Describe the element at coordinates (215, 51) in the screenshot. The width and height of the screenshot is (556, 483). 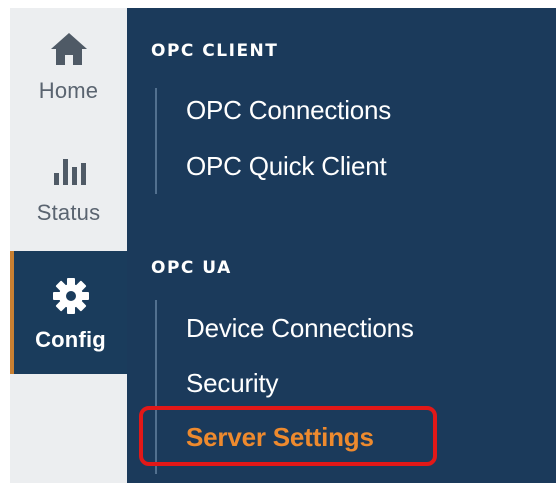
I see `section-heading-opc-client: OPC CLIENT` at that location.